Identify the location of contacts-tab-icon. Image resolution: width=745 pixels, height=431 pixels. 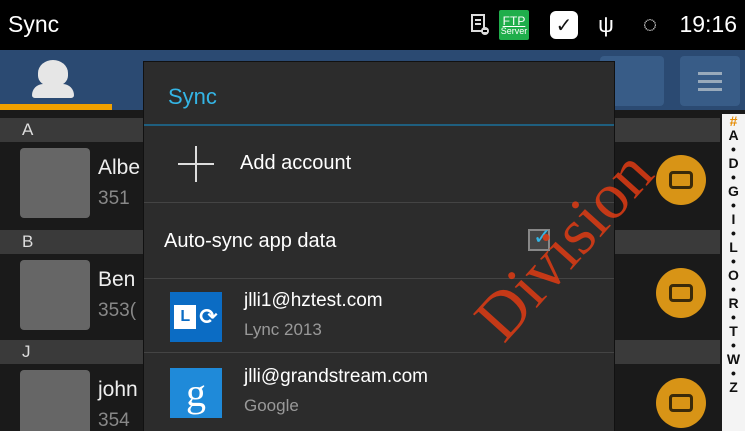
(60, 80).